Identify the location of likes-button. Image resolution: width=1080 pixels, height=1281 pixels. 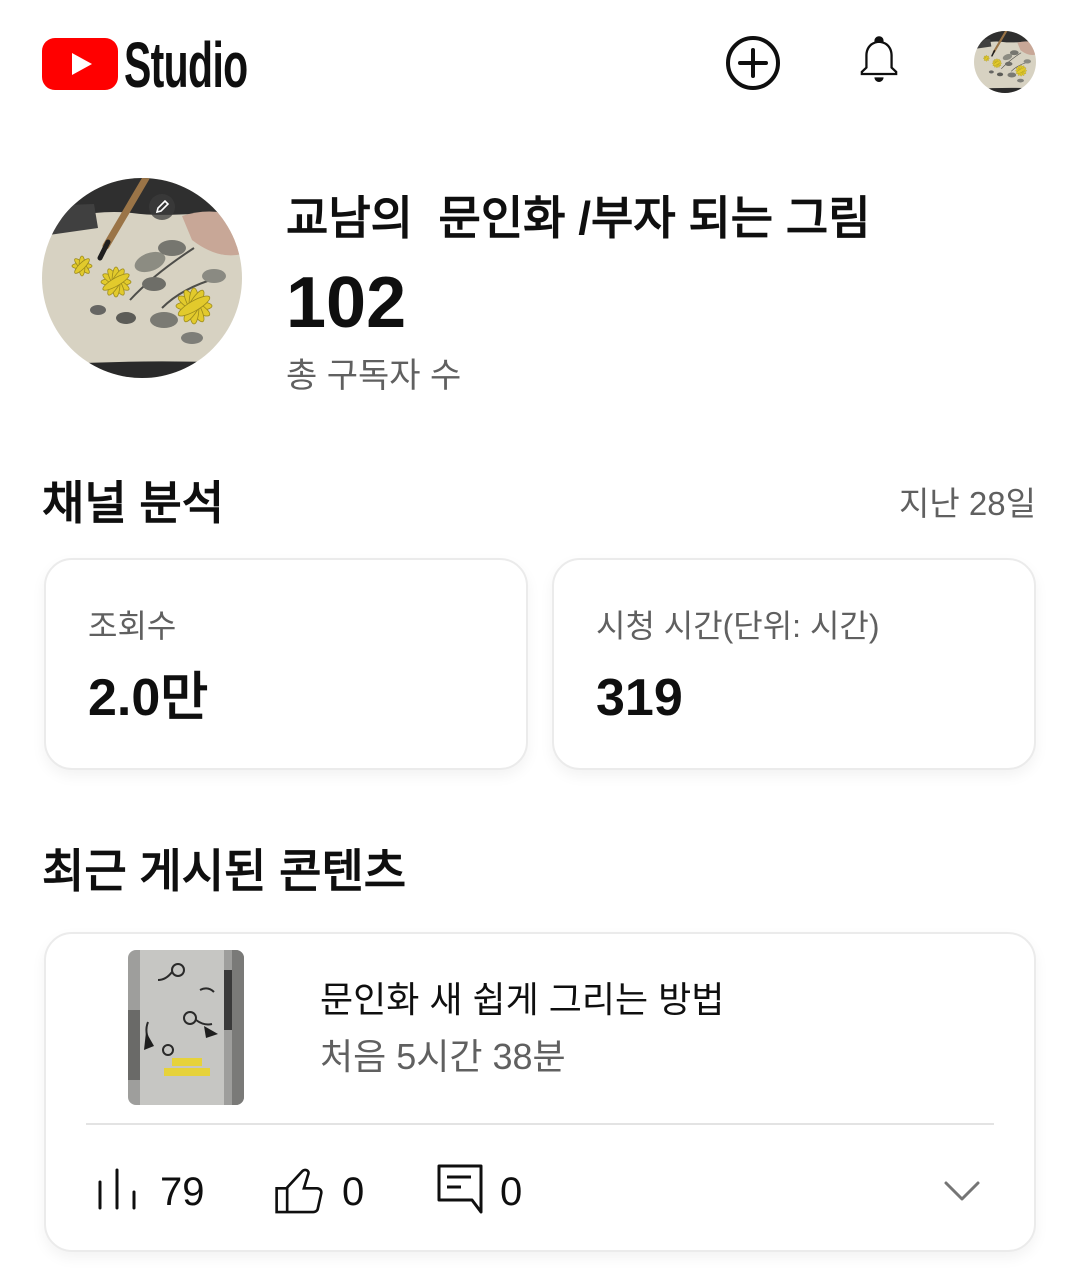
(299, 1191).